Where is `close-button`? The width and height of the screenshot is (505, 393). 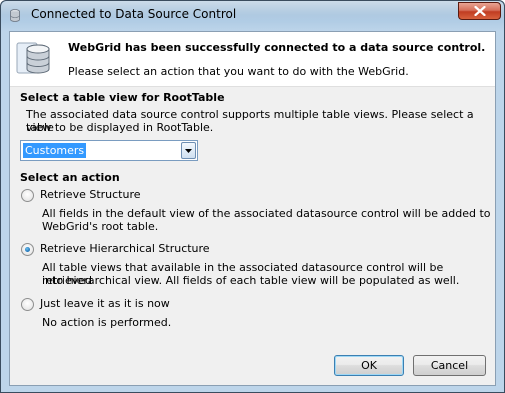
close-button is located at coordinates (479, 11).